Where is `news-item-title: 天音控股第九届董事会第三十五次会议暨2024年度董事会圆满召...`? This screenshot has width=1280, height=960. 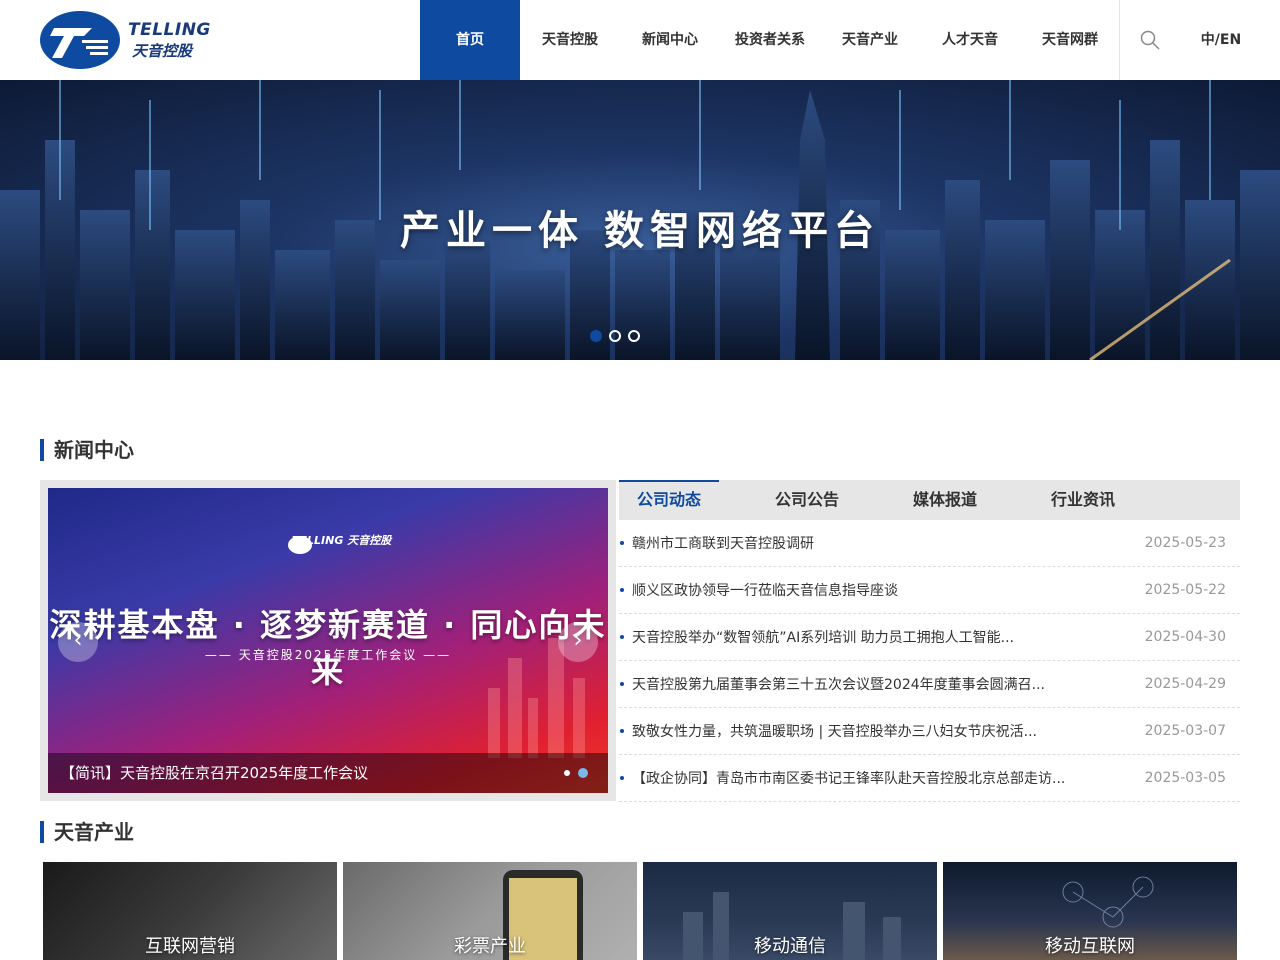
news-item-title: 天音控股第九届董事会第三十五次会议暨2024年度董事会圆满召... is located at coordinates (838, 685).